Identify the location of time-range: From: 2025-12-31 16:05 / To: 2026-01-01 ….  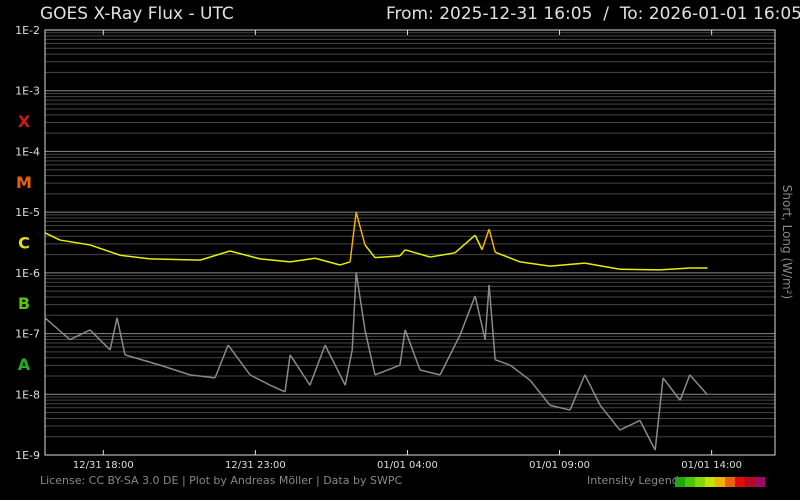
(593, 14).